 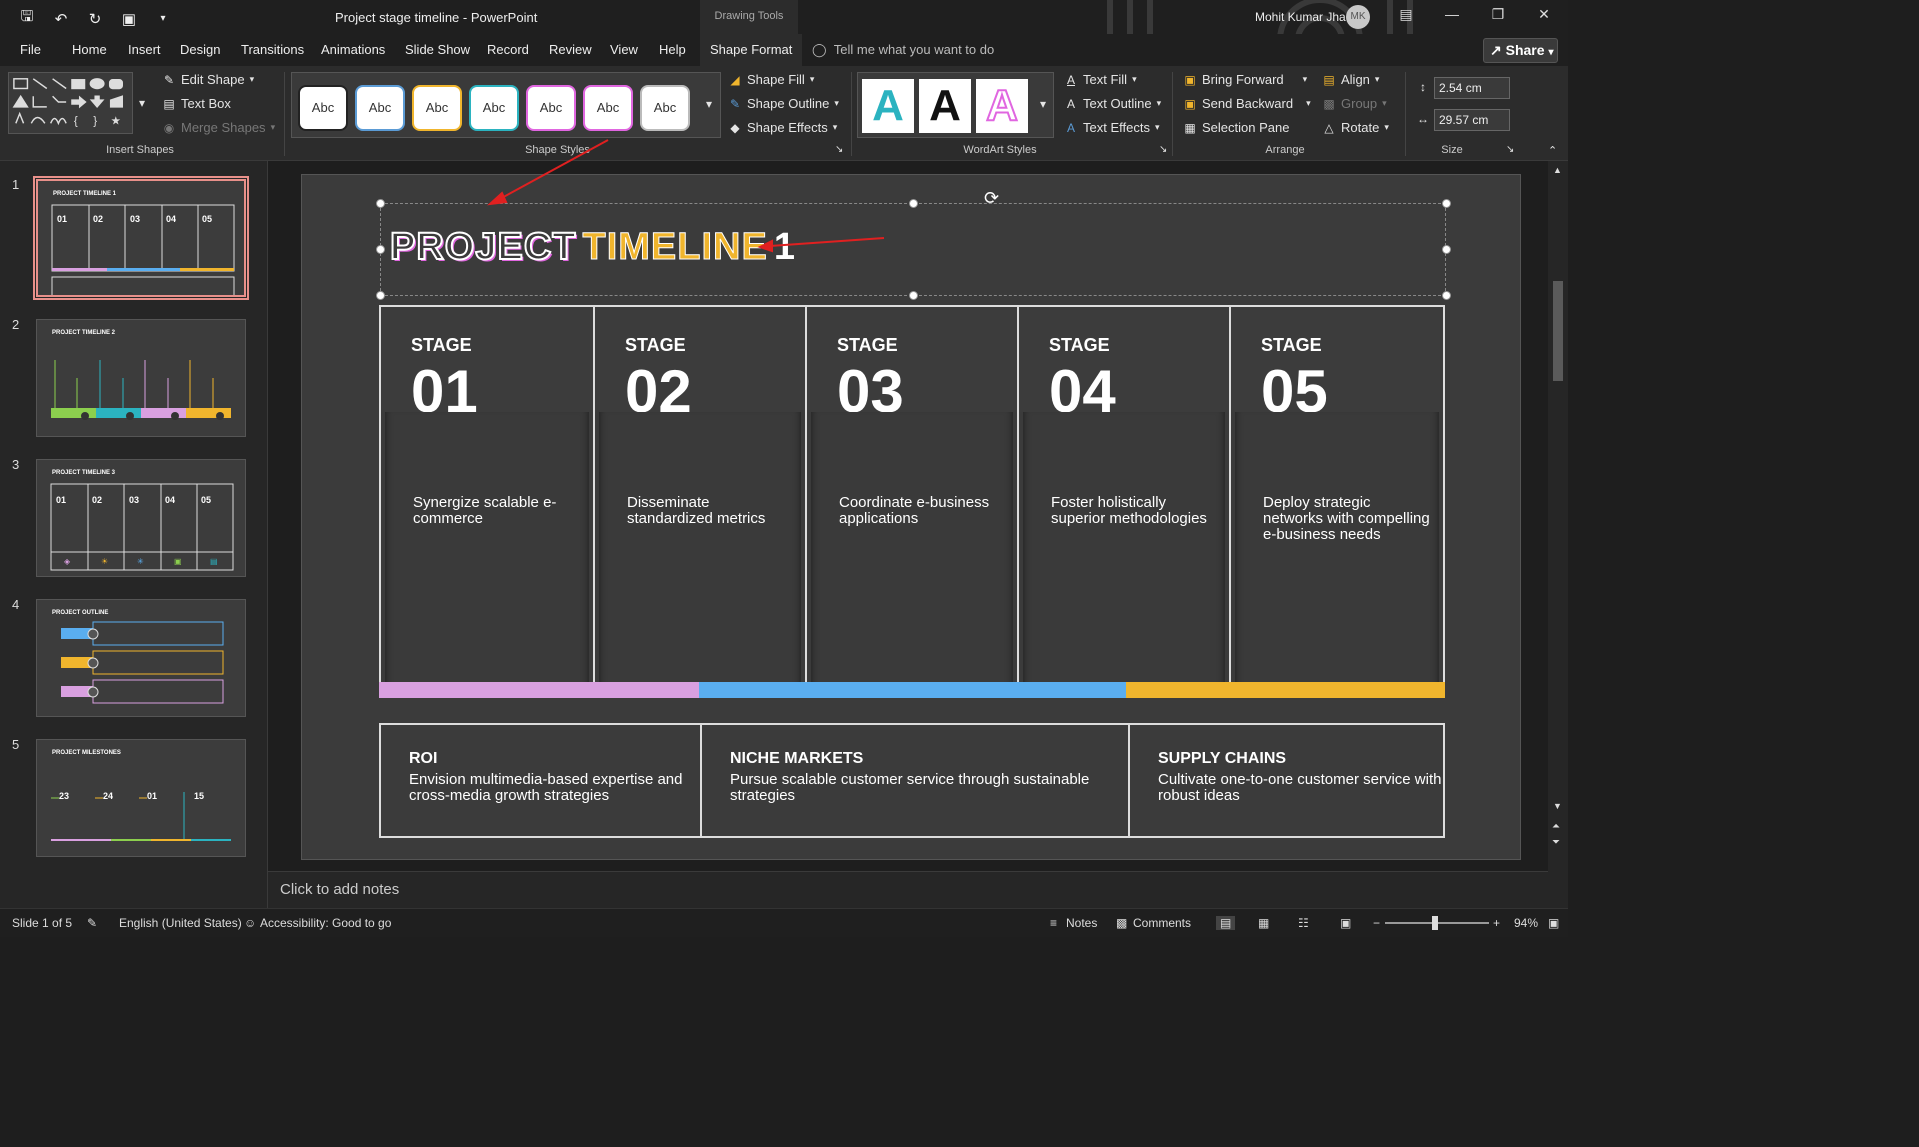 What do you see at coordinates (1376, 923) in the screenshot?
I see `zoom-out-icon: −` at bounding box center [1376, 923].